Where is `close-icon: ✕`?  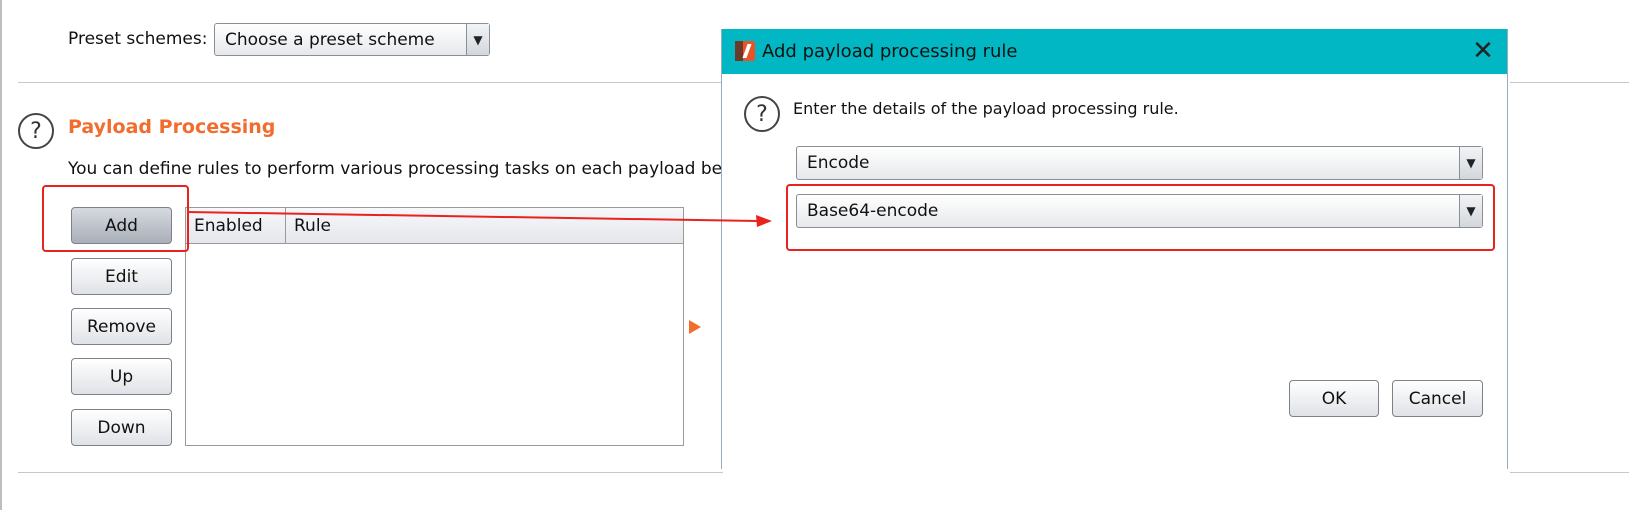
close-icon: ✕ is located at coordinates (1483, 51).